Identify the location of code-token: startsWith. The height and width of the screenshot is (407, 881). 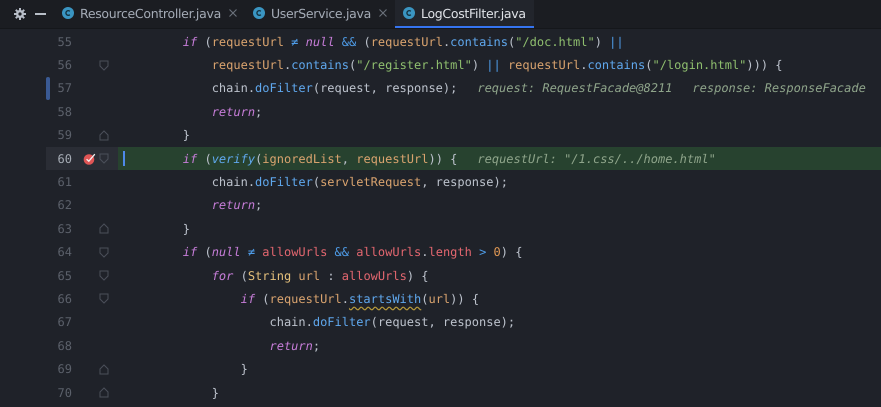
(385, 299).